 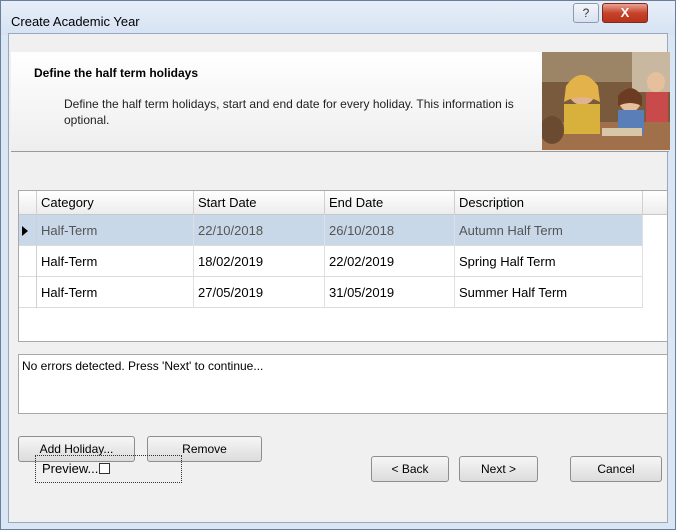 I want to click on preview-check-box, so click(x=105, y=469).